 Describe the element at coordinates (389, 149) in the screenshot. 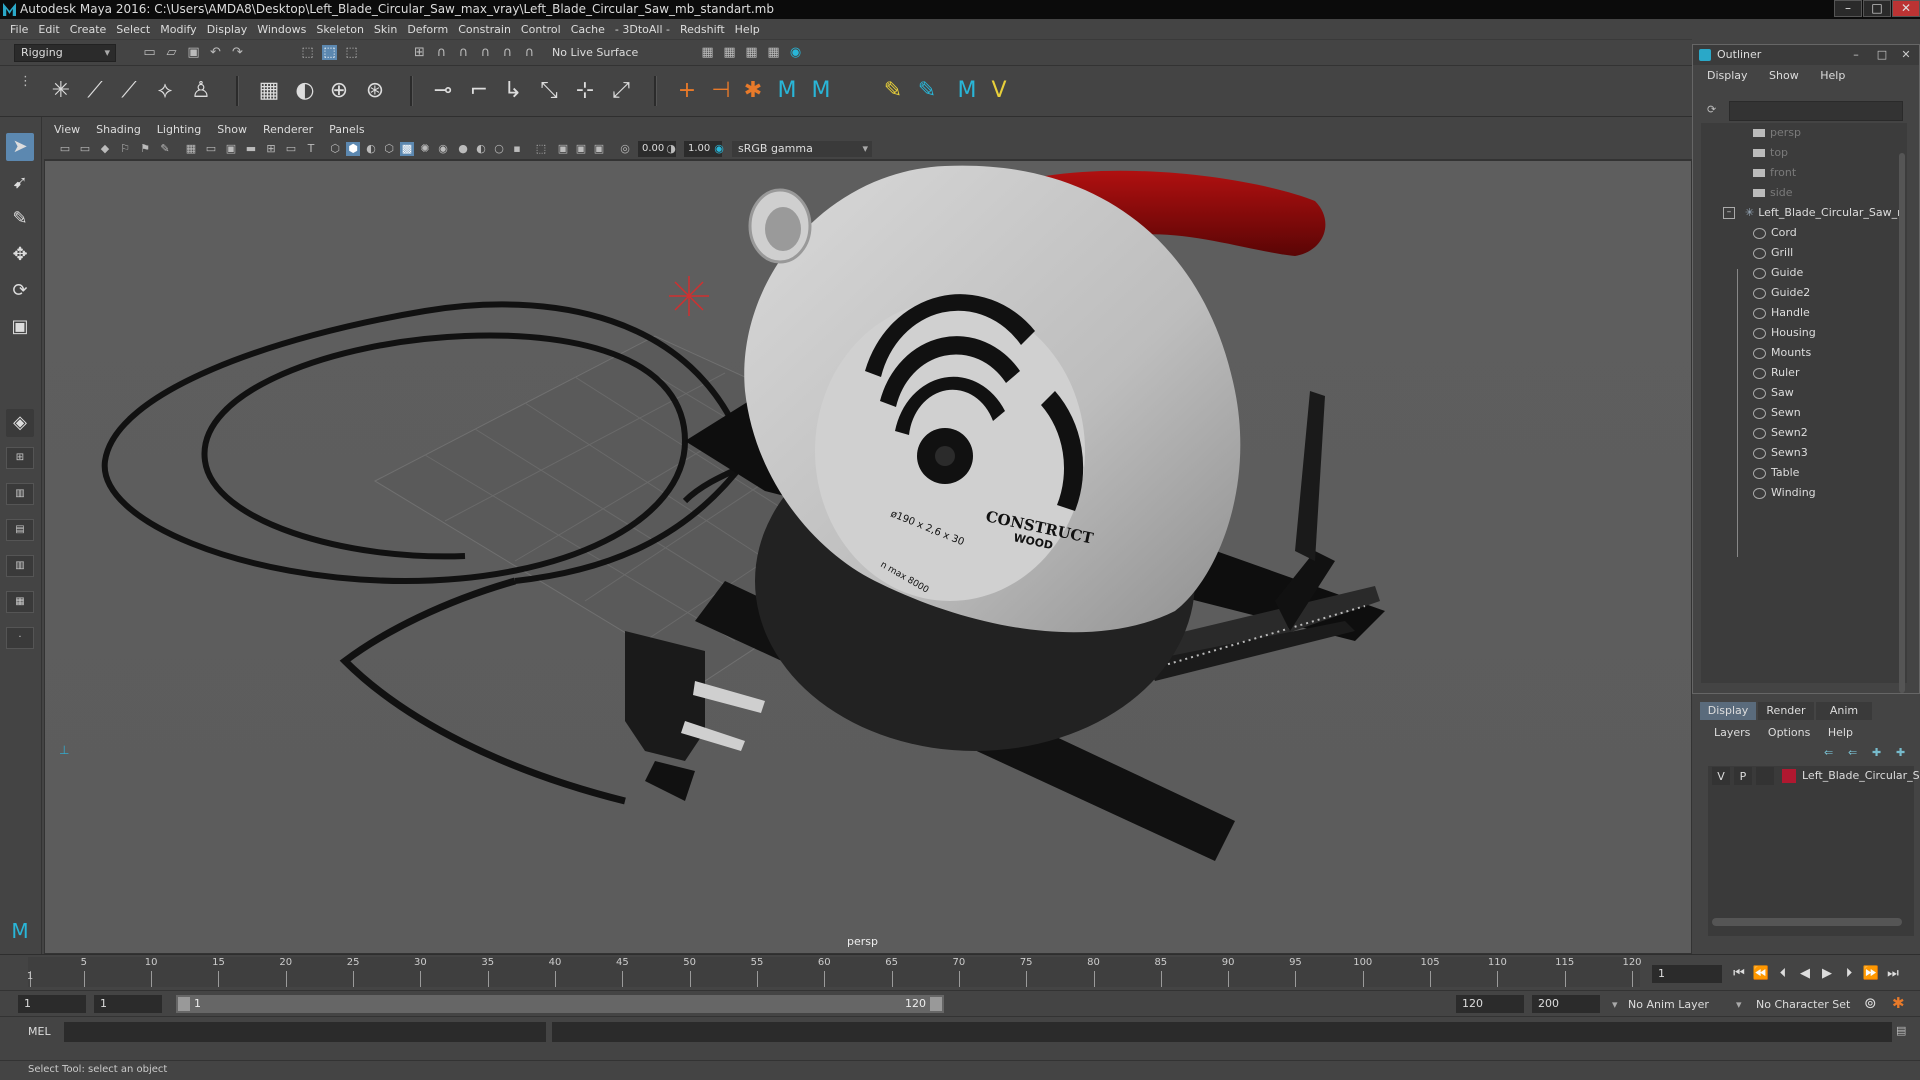

I see `wireframe-on-shaded-icon: ⬡` at that location.